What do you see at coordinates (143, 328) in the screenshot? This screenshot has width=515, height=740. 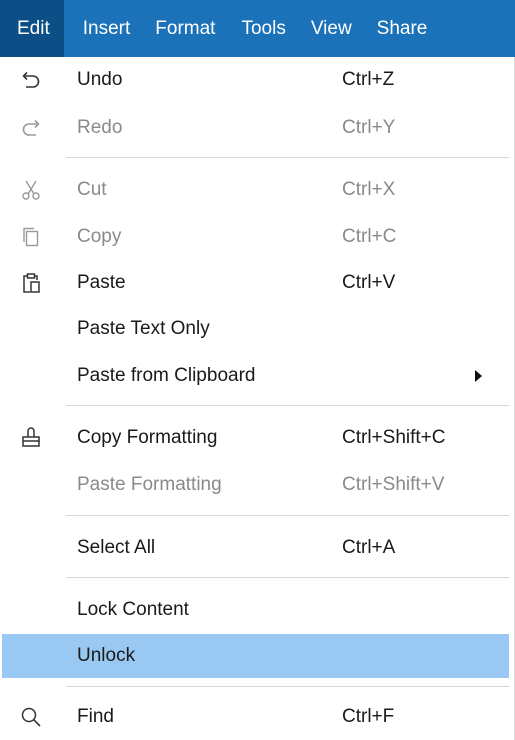 I see `menu-item-label: Paste Text Only` at bounding box center [143, 328].